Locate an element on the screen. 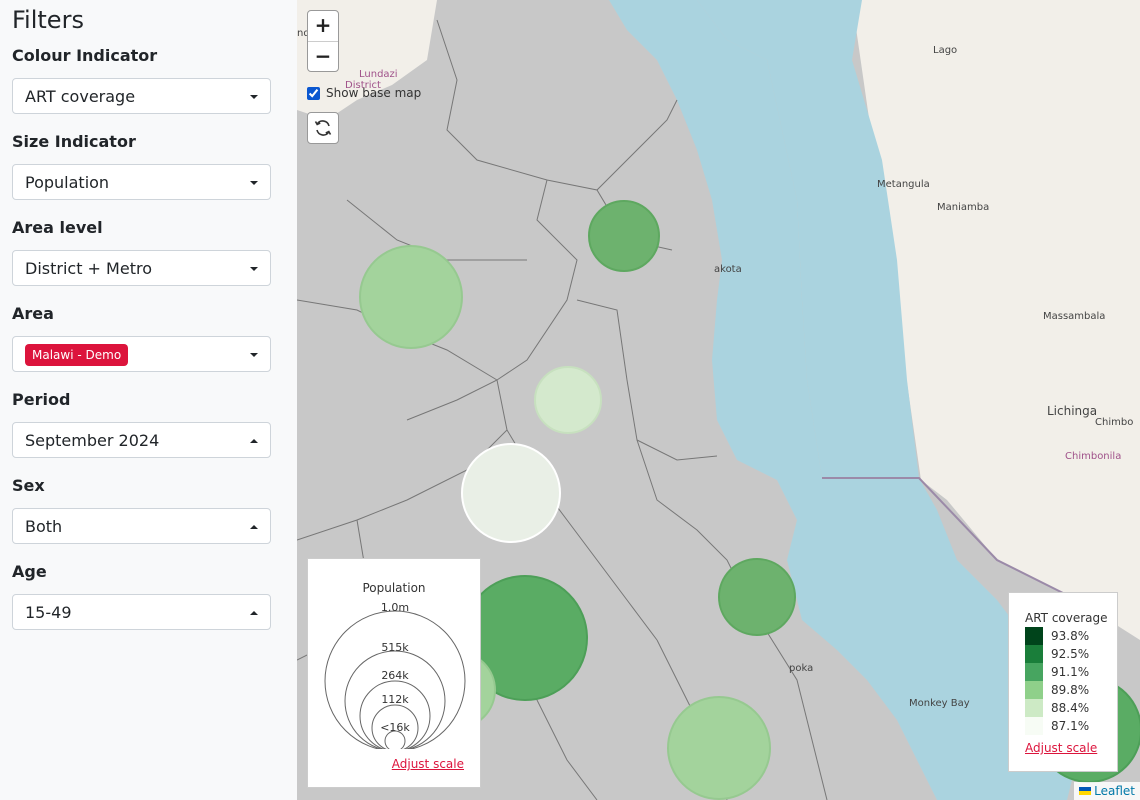 This screenshot has height=800, width=1140. colour-legend-label: 92.5% is located at coordinates (1070, 654).